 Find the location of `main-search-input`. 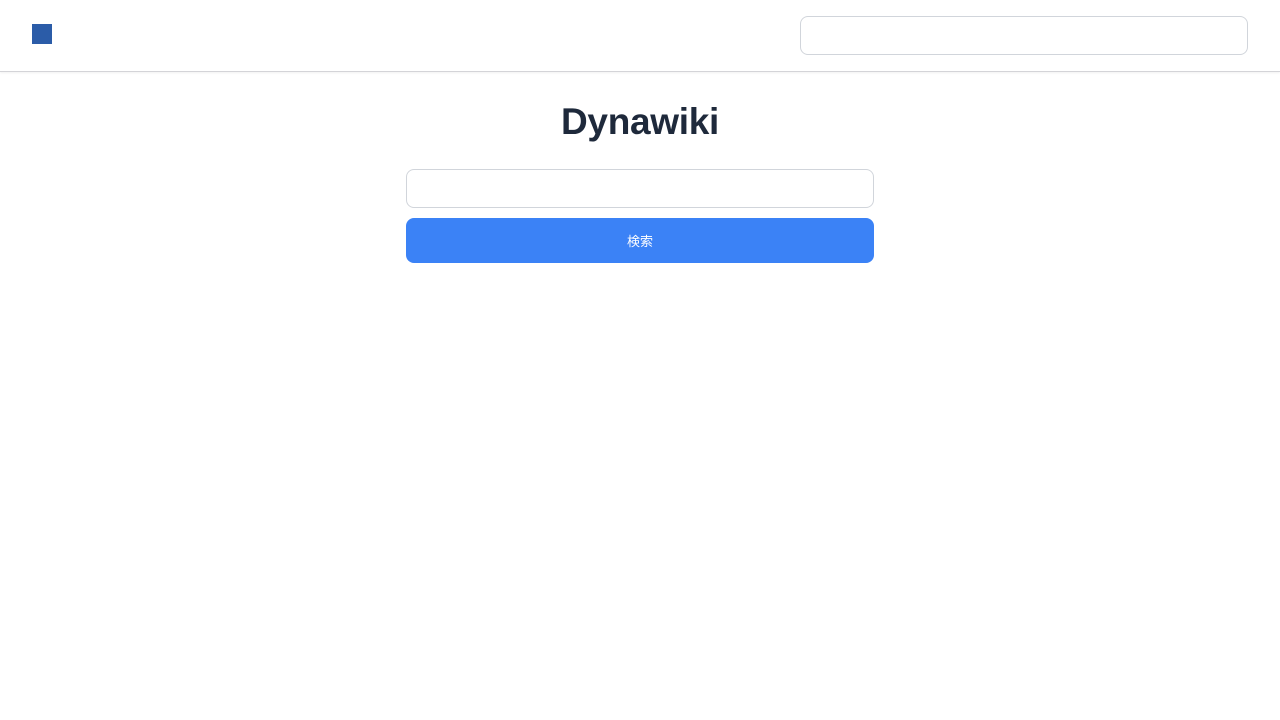

main-search-input is located at coordinates (640, 188).